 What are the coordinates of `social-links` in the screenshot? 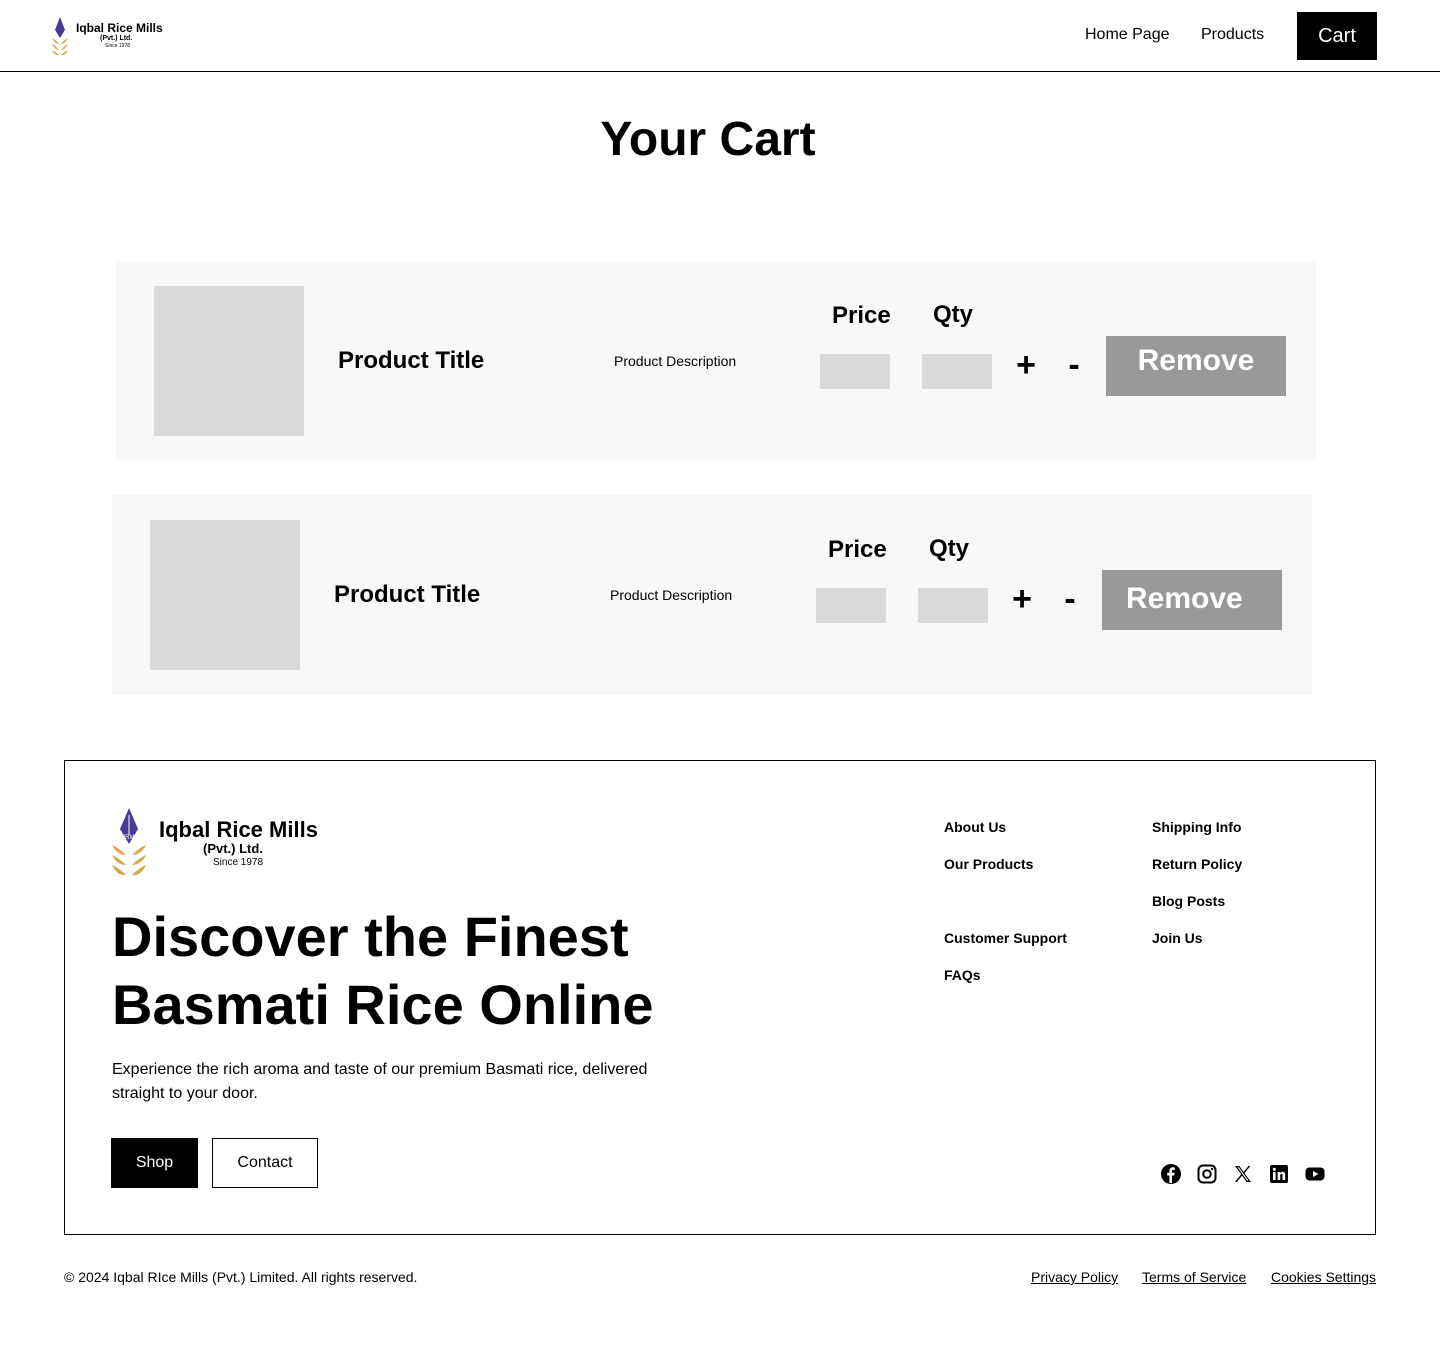 It's located at (1243, 1174).